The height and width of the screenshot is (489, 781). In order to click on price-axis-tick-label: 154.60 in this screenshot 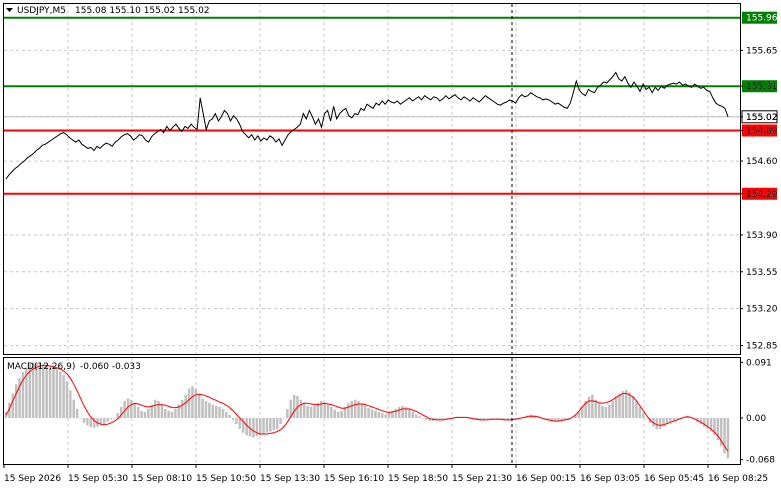, I will do `click(762, 162)`.